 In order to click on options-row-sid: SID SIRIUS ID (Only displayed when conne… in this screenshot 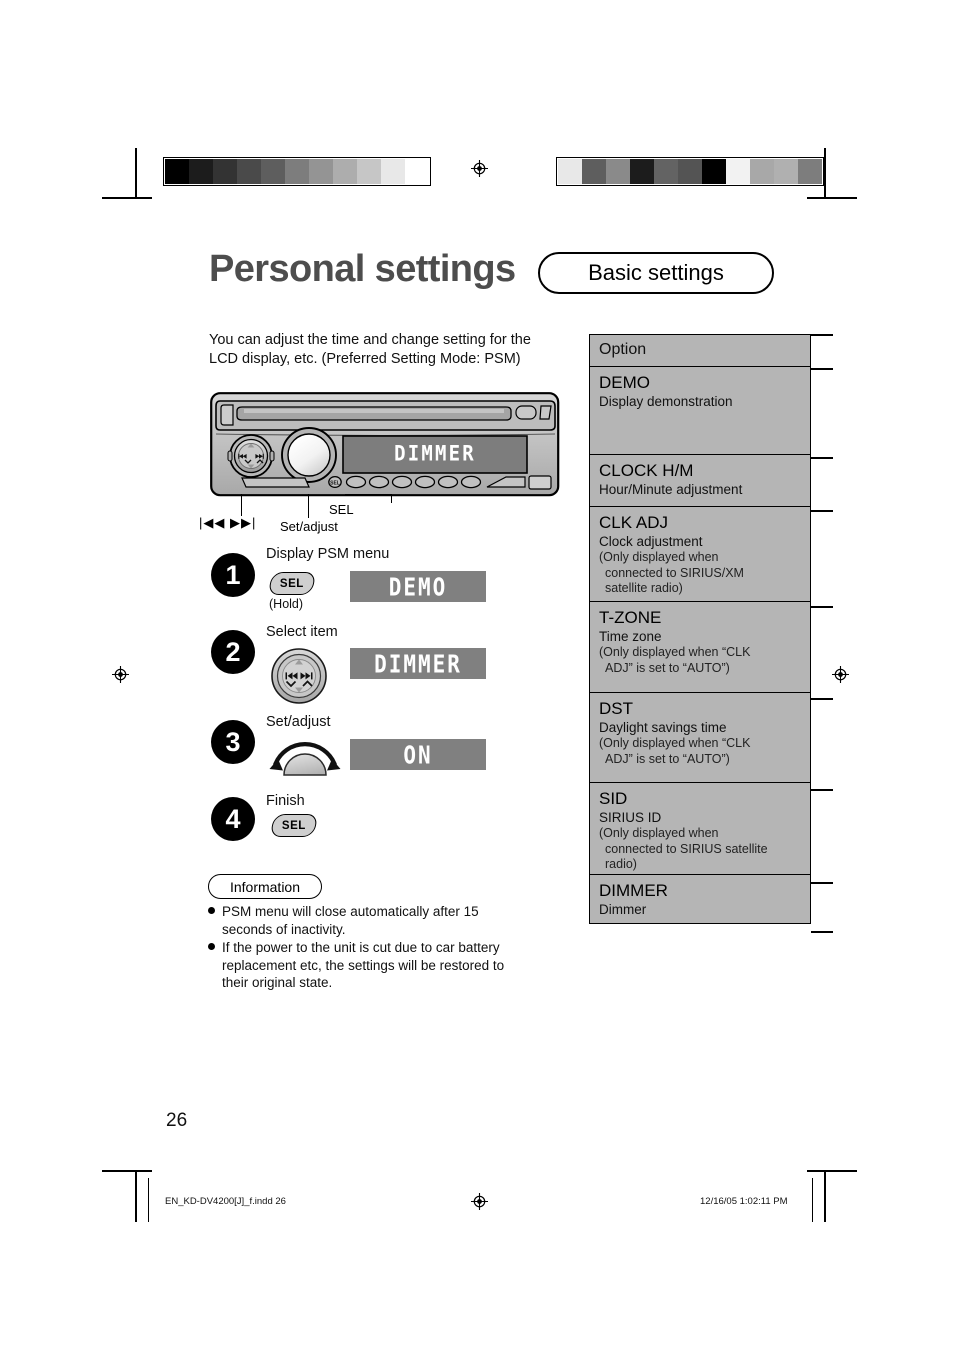, I will do `click(700, 829)`.